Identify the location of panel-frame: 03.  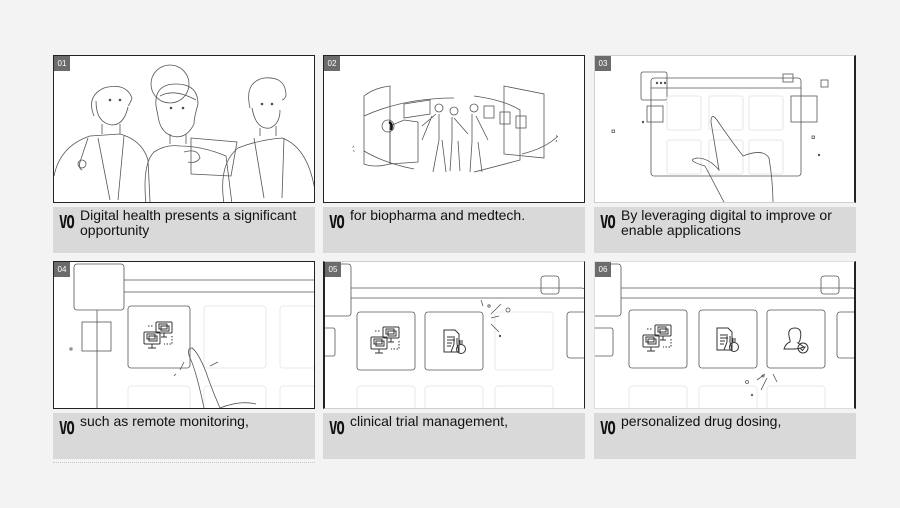
(725, 129).